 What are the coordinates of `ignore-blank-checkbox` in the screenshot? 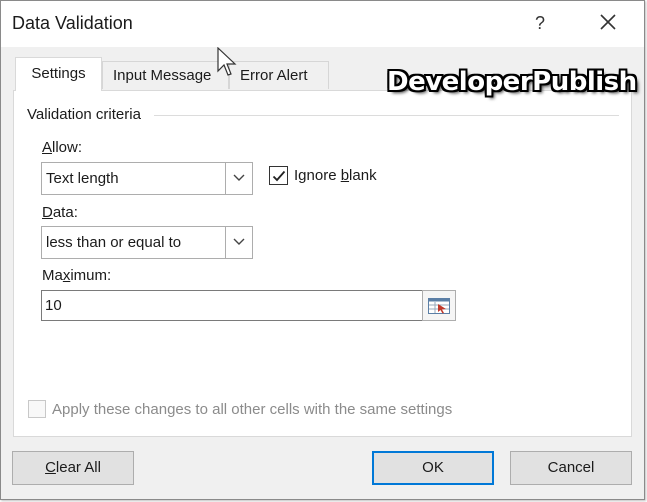 It's located at (278, 175).